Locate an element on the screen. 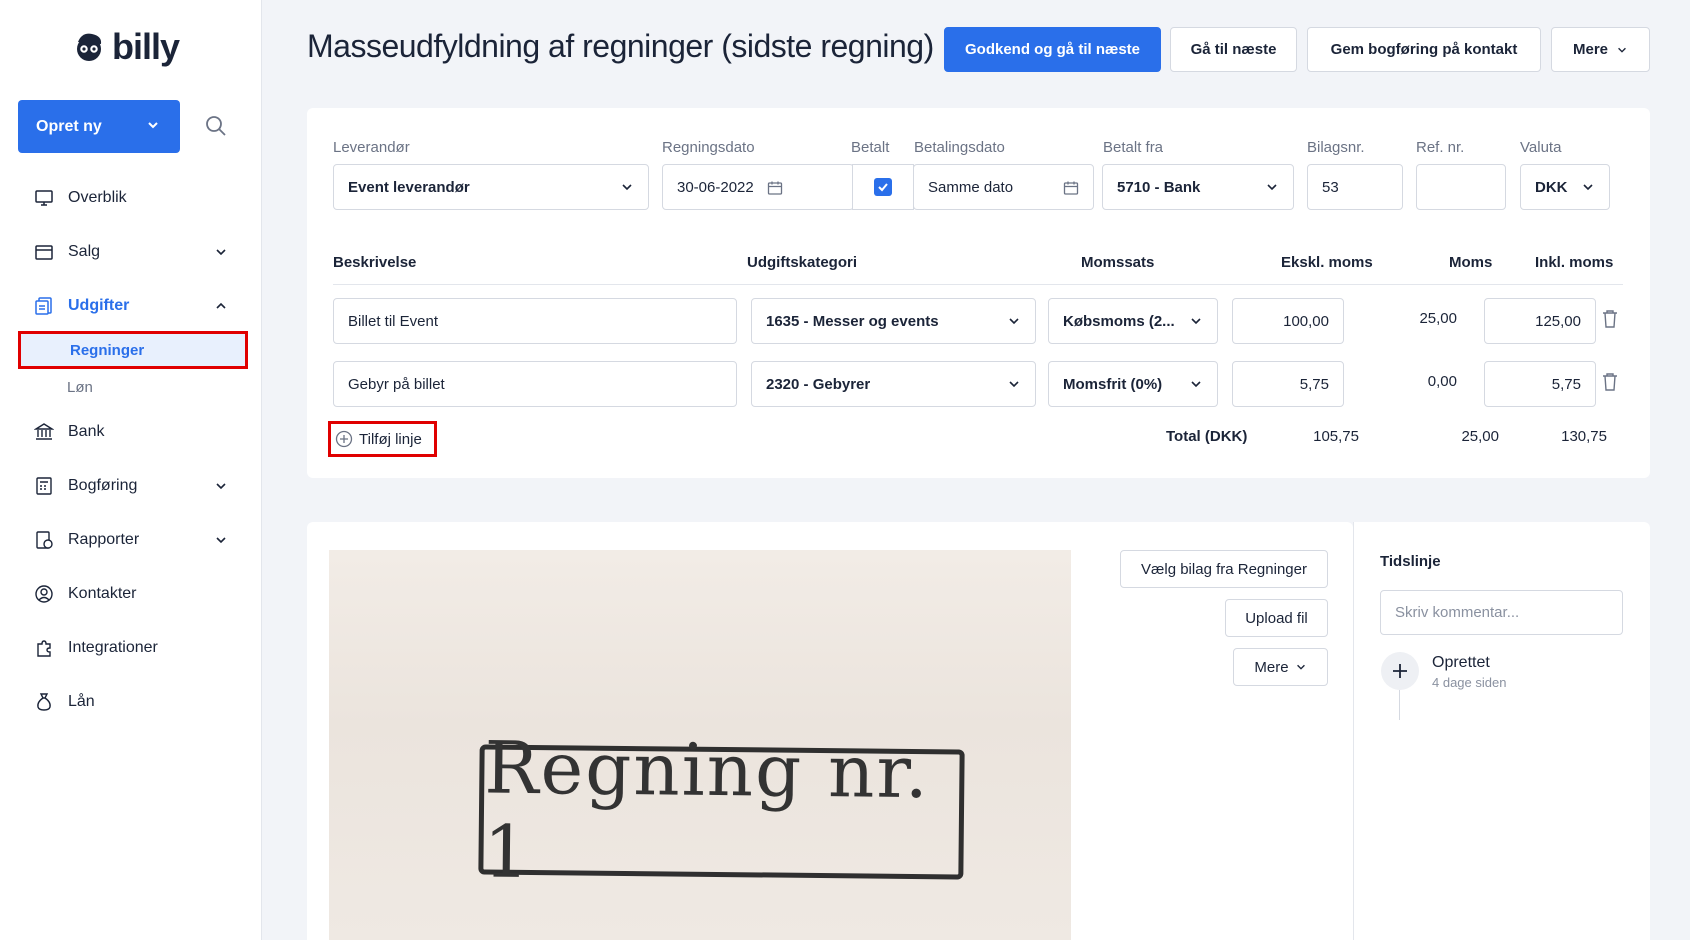 This screenshot has width=1690, height=940. sidebar-item-udgifter: Udgifter is located at coordinates (134, 306).